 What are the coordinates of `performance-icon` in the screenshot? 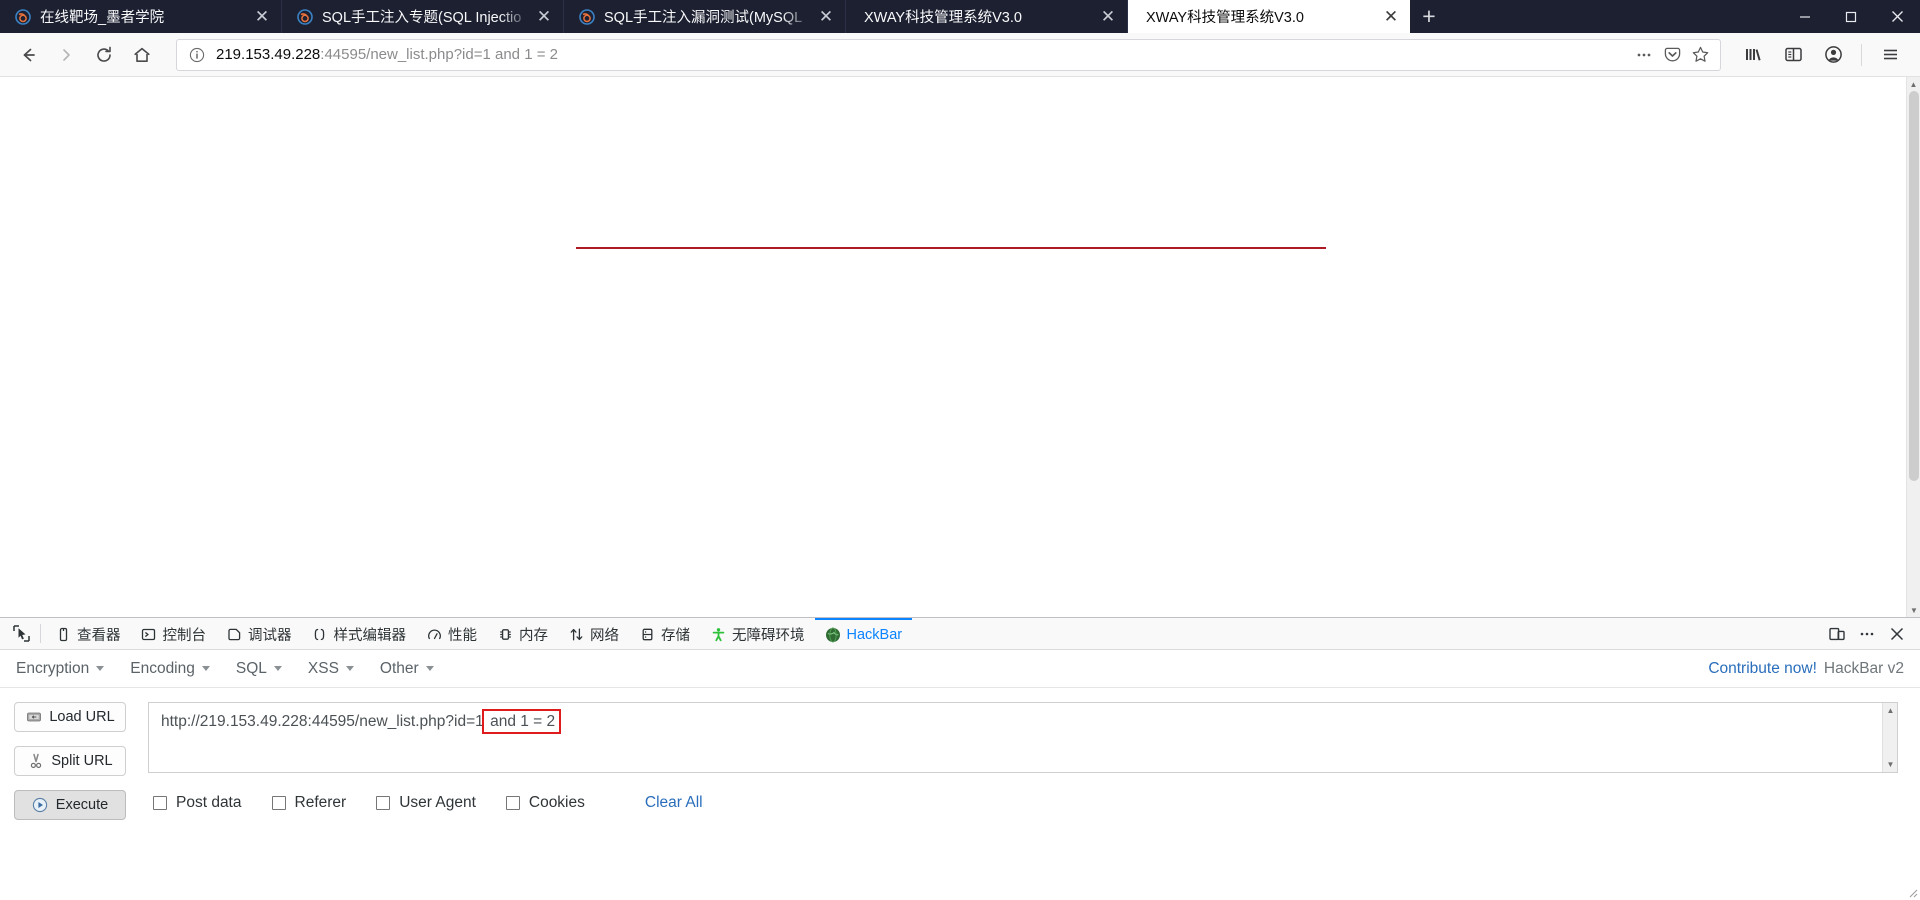 It's located at (434, 635).